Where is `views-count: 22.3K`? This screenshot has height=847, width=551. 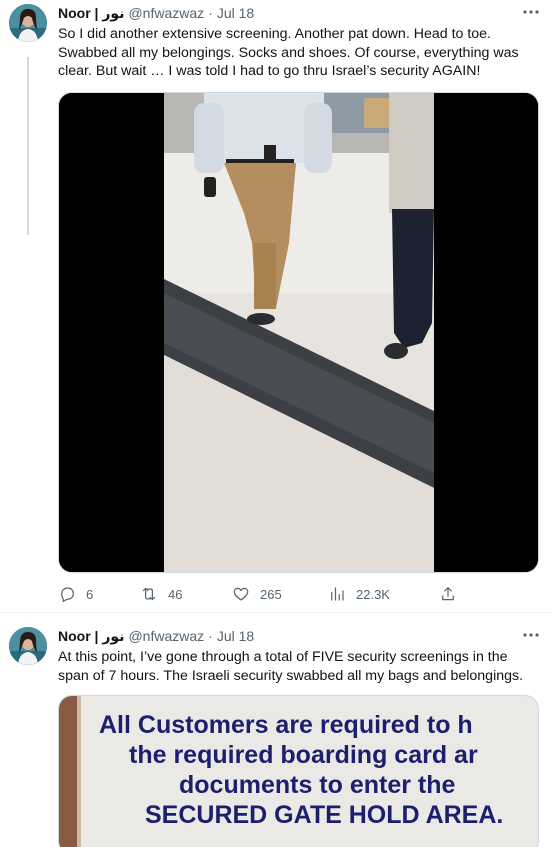 views-count: 22.3K is located at coordinates (373, 594).